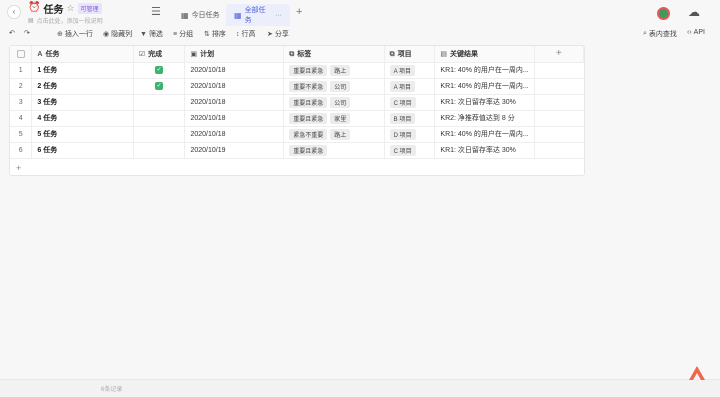  What do you see at coordinates (215, 34) in the screenshot?
I see `sort-button: ⇅ 排序` at bounding box center [215, 34].